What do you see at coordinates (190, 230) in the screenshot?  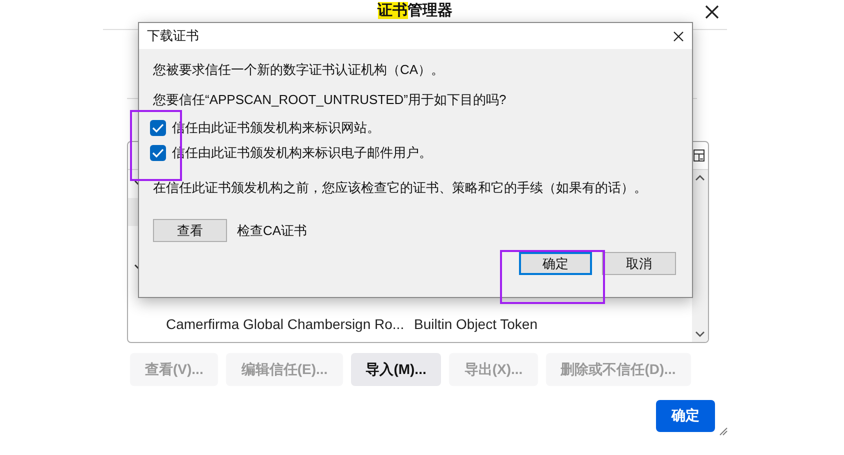 I see `view-button: 查看` at bounding box center [190, 230].